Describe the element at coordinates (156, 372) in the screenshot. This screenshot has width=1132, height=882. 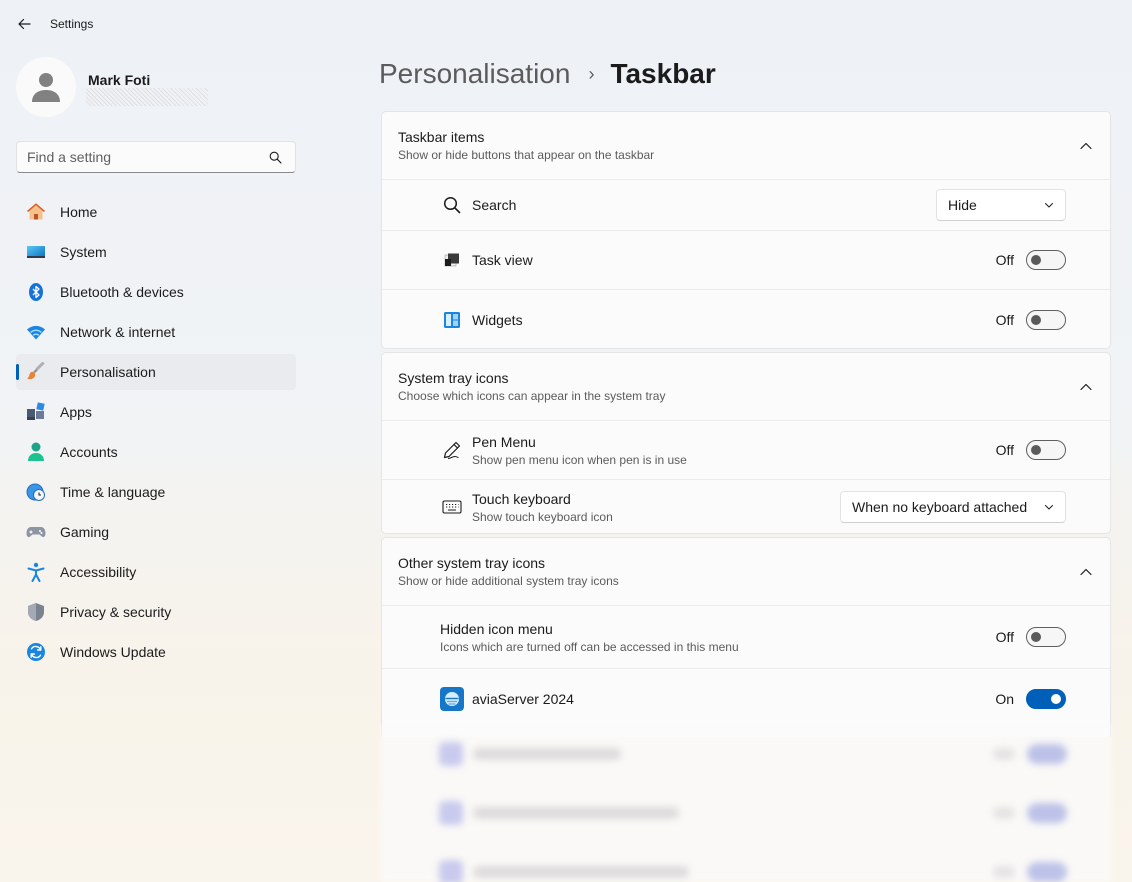
I see `sidebar-item-personalisation: Personalisation` at that location.